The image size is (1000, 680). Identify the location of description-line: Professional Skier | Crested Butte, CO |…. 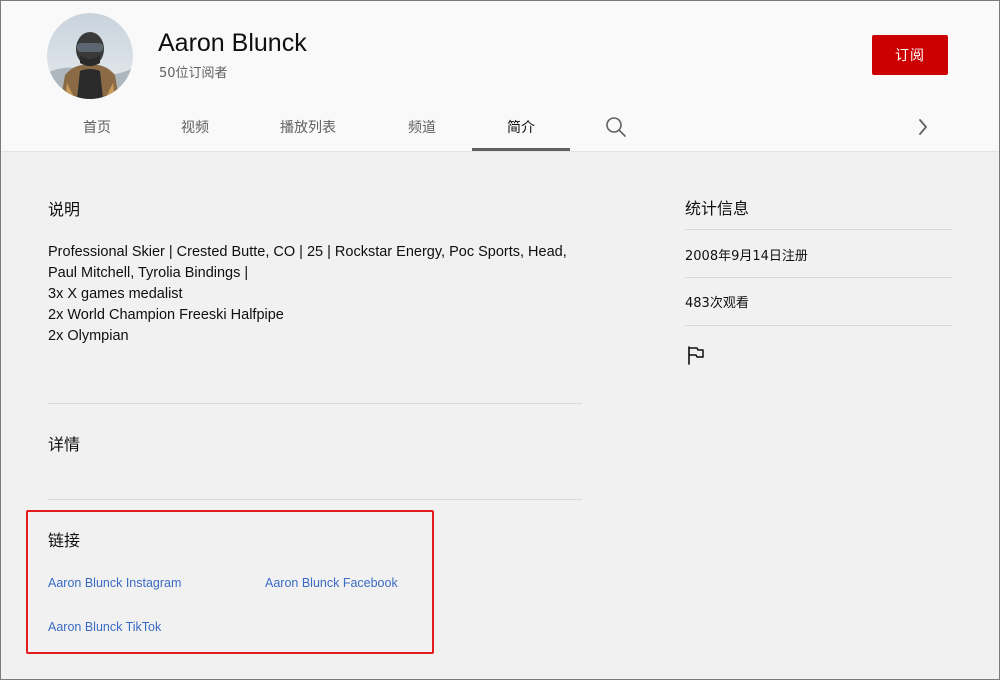
(307, 252).